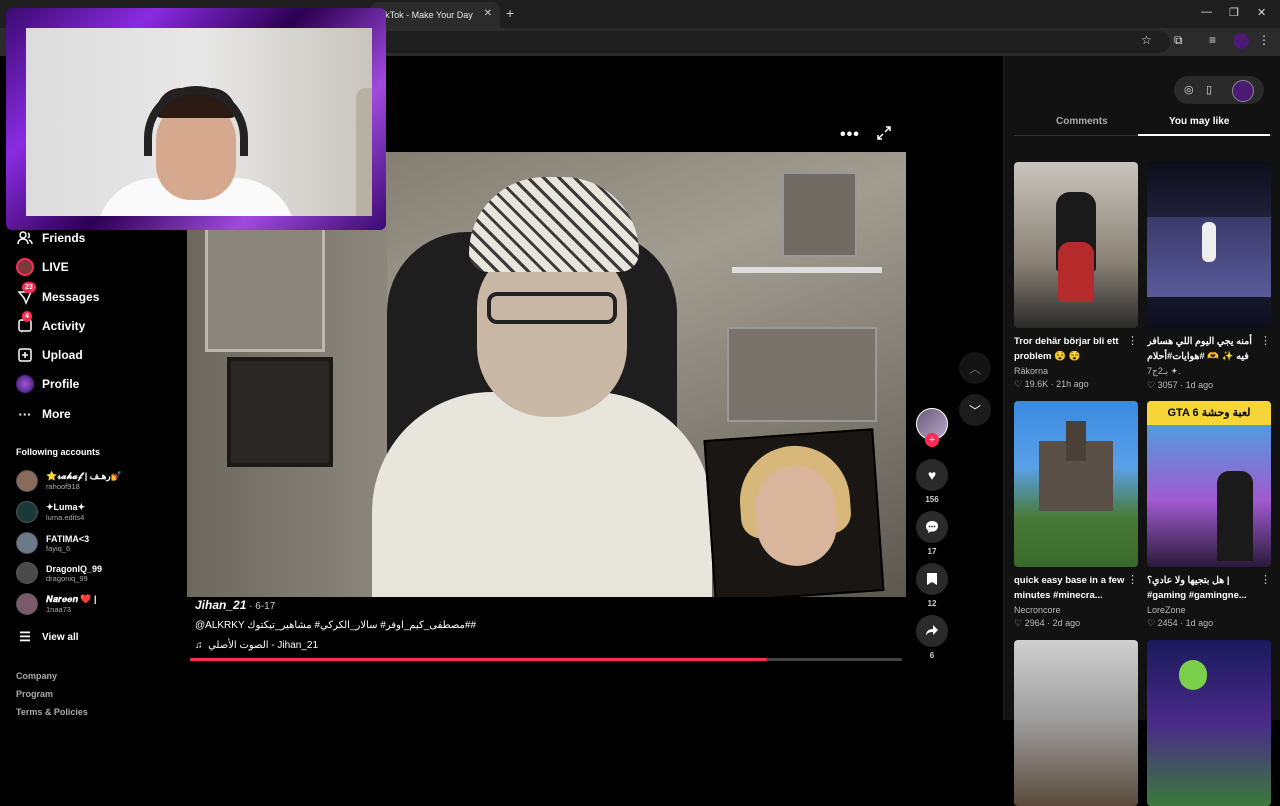 The image size is (1280, 806). I want to click on sidebar-item-friends: Friends, so click(50, 238).